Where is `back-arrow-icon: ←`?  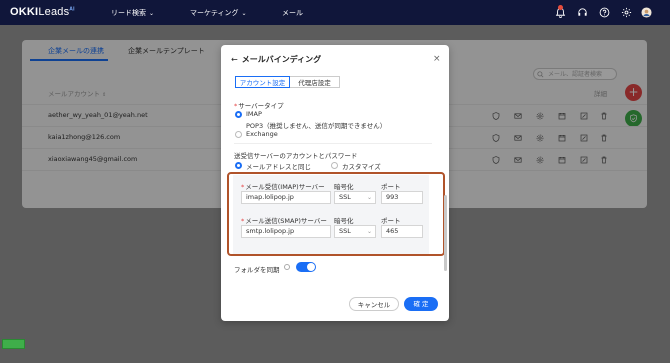
back-arrow-icon: ← is located at coordinates (234, 59).